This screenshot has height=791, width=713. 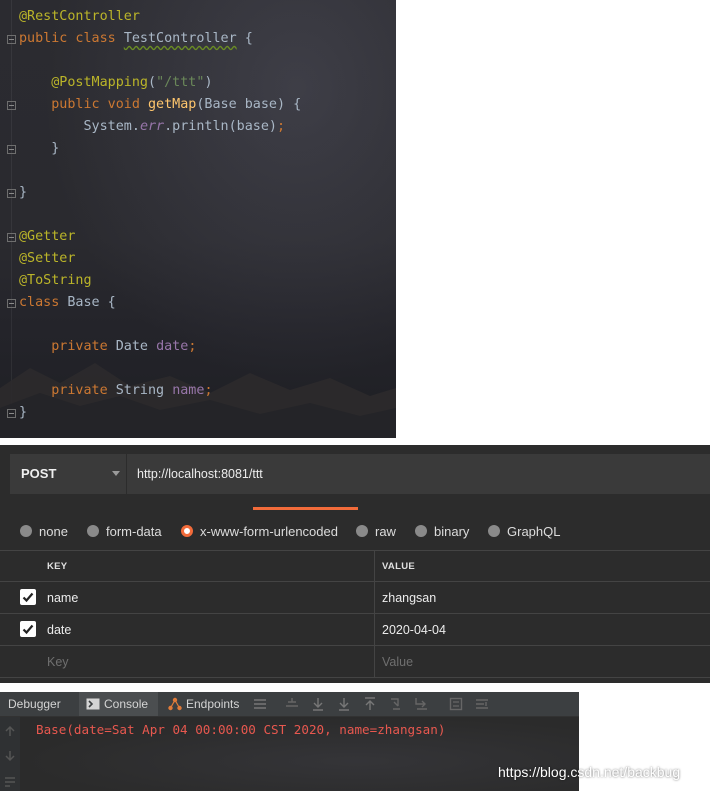 What do you see at coordinates (23, 192) in the screenshot?
I see `code-token: }` at bounding box center [23, 192].